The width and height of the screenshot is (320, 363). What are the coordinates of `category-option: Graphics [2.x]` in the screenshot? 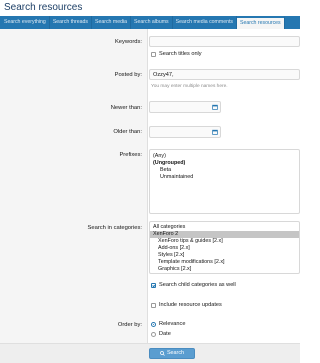 It's located at (224, 269).